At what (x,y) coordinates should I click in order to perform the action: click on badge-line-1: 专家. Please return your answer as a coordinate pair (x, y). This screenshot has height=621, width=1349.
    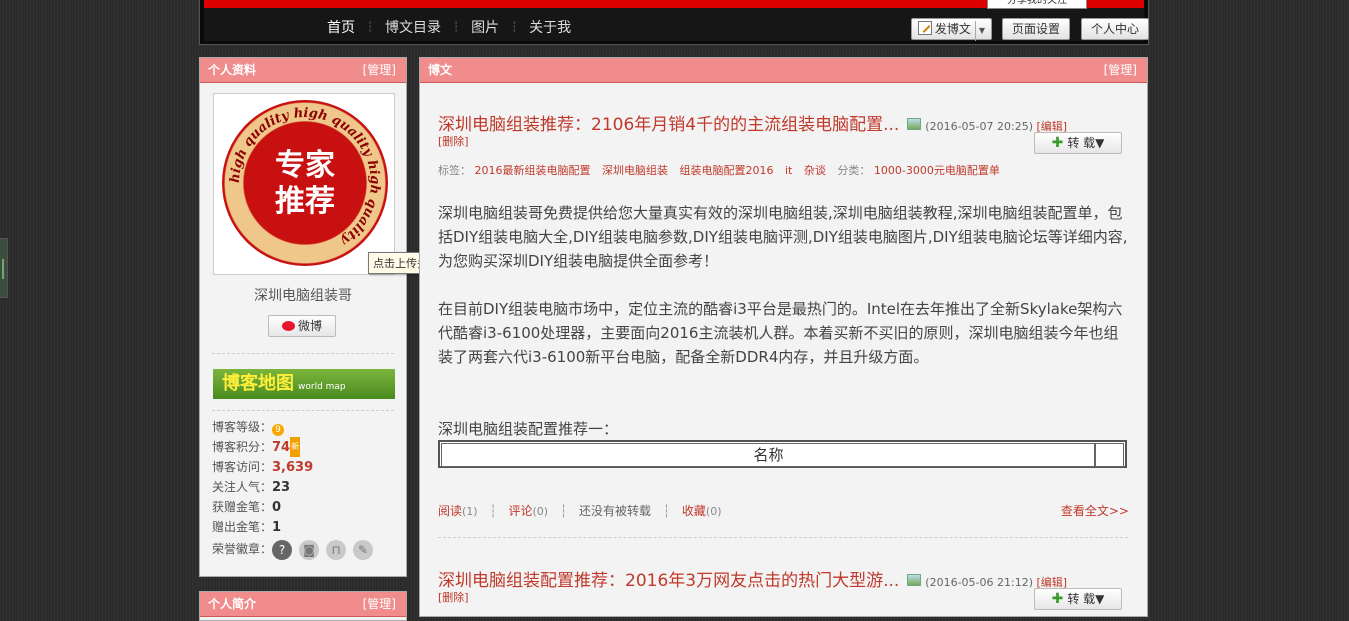
    Looking at the image, I should click on (305, 165).